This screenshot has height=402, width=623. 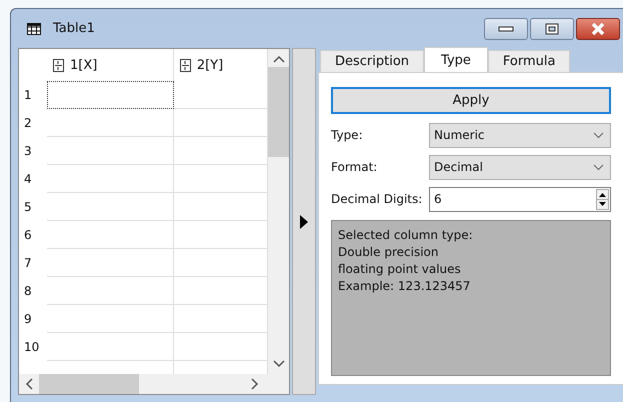 What do you see at coordinates (74, 28) in the screenshot?
I see `window-title: Table1` at bounding box center [74, 28].